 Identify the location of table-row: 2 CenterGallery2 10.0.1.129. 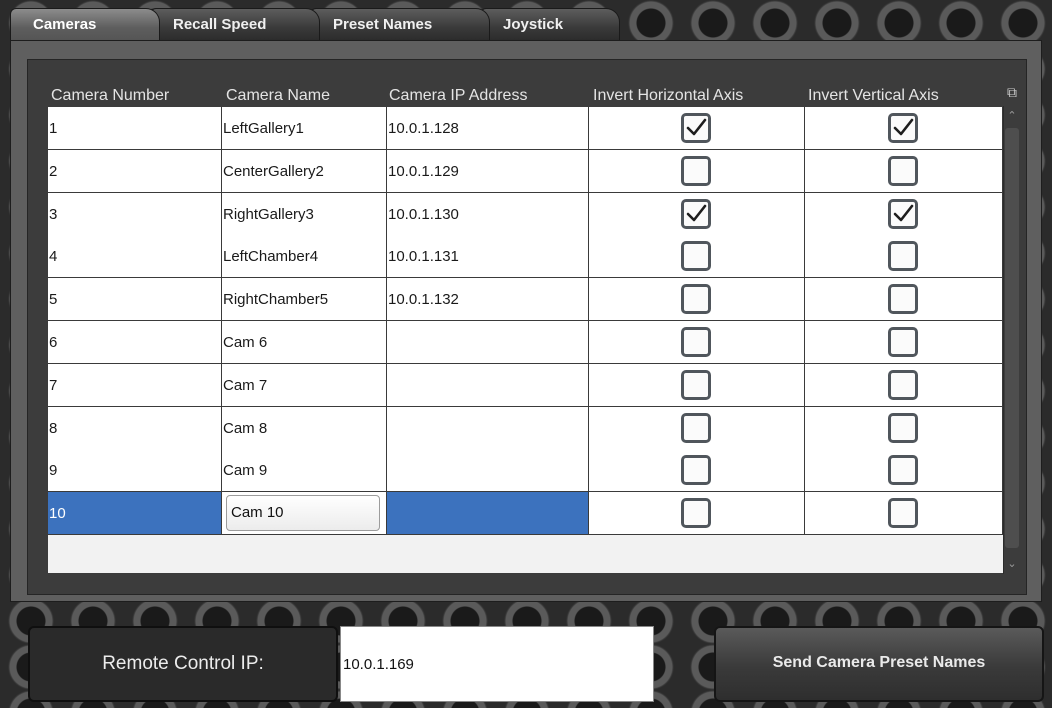
(501, 171).